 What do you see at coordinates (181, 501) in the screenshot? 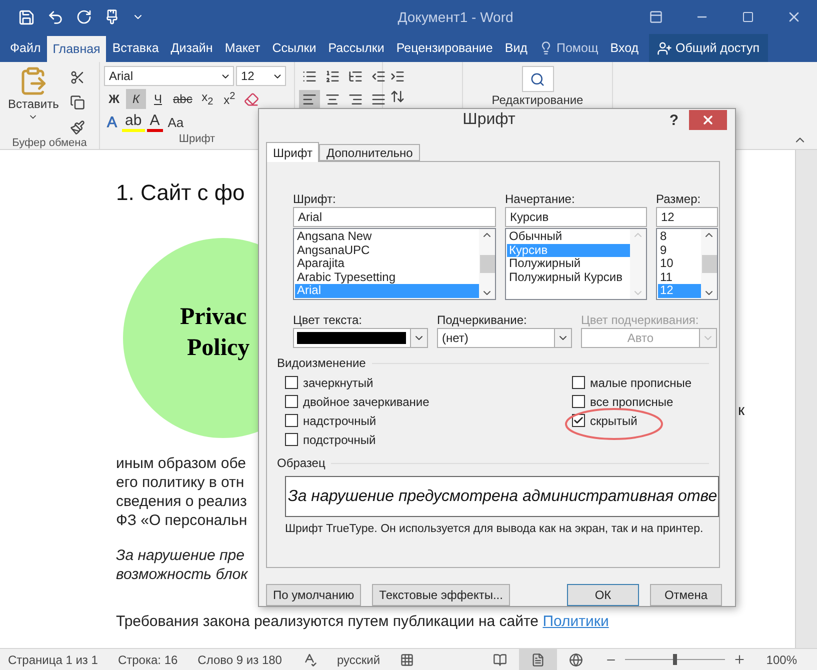
I see `text-line: сведения о реализ` at bounding box center [181, 501].